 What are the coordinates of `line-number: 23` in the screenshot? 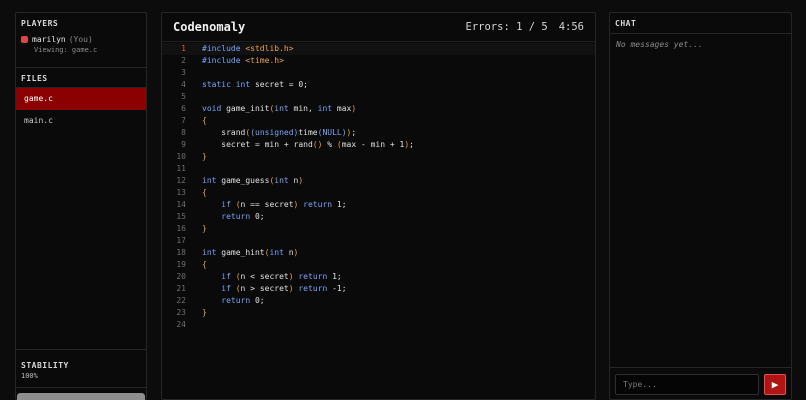 It's located at (181, 312).